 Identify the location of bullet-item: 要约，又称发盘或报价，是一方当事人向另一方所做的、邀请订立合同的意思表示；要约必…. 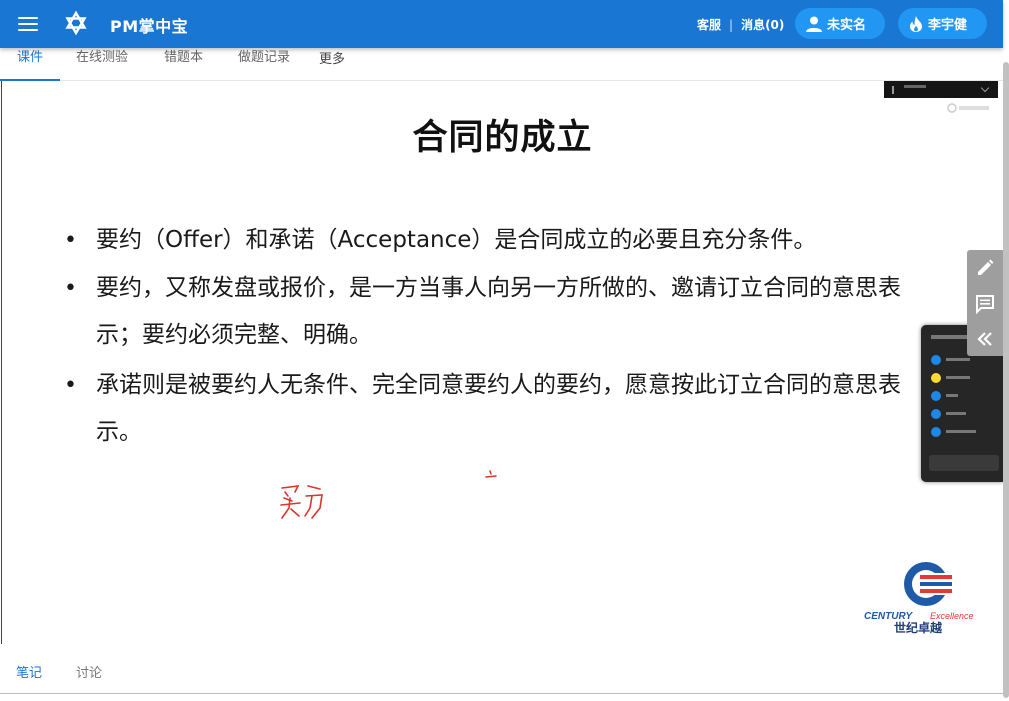
(504, 312).